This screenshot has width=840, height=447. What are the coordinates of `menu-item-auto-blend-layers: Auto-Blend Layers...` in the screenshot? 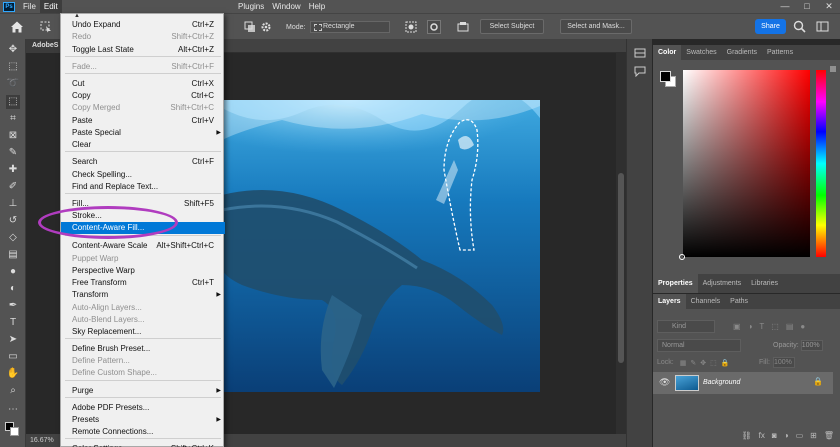 It's located at (143, 320).